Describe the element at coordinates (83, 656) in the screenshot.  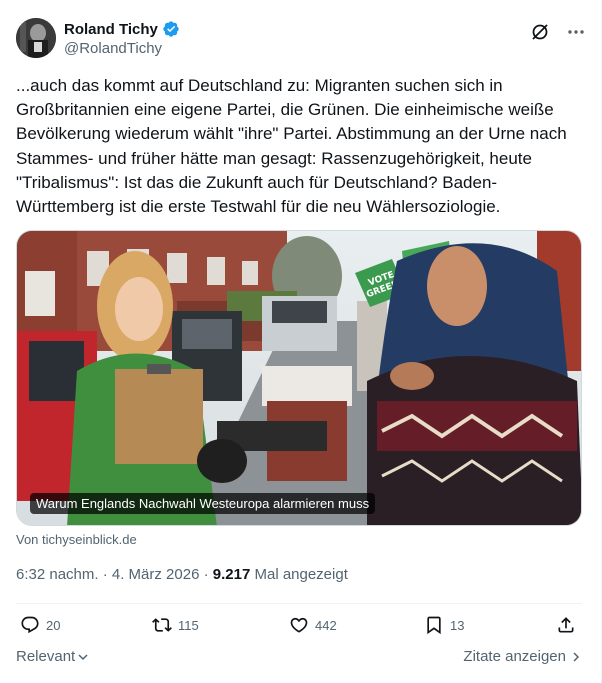
I see `chevron-down-icon` at that location.